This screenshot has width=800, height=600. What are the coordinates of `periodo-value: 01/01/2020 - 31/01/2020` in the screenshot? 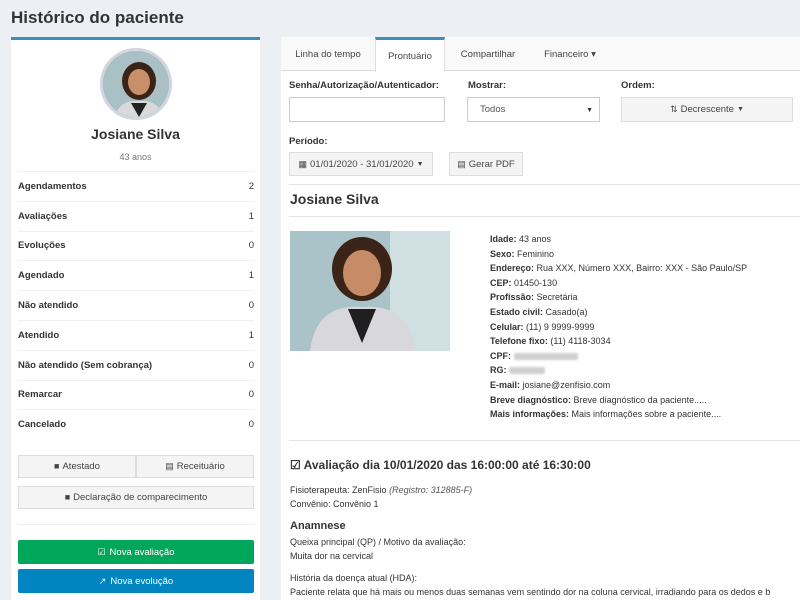 It's located at (362, 164).